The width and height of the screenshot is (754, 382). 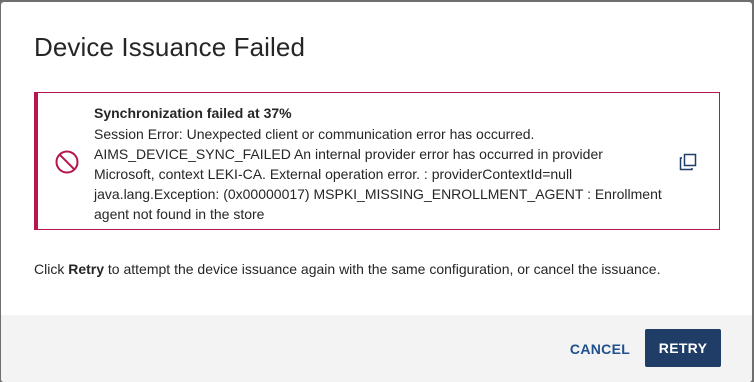 What do you see at coordinates (683, 348) in the screenshot?
I see `retry-button: RETRY` at bounding box center [683, 348].